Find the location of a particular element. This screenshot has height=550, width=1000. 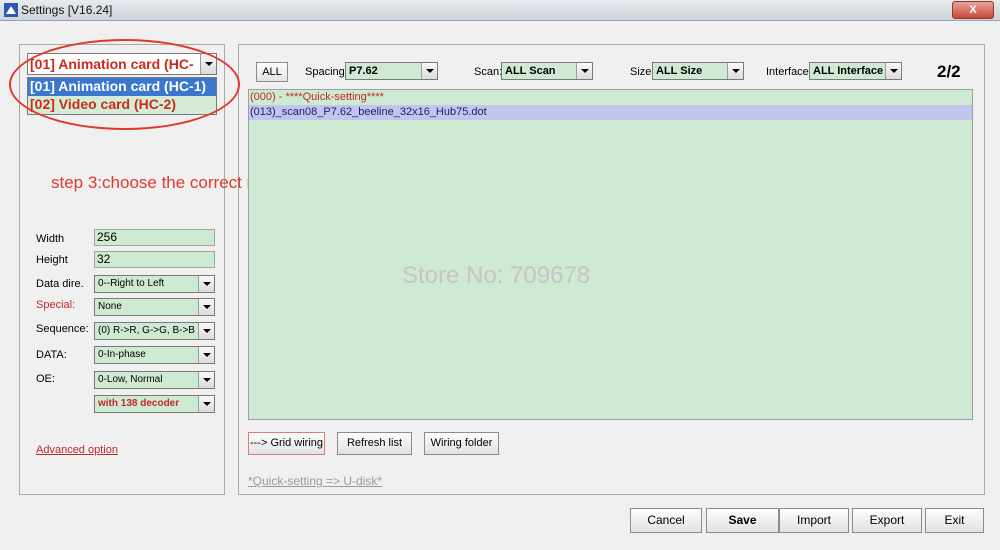

scan-select: ALL Scan is located at coordinates (547, 71).